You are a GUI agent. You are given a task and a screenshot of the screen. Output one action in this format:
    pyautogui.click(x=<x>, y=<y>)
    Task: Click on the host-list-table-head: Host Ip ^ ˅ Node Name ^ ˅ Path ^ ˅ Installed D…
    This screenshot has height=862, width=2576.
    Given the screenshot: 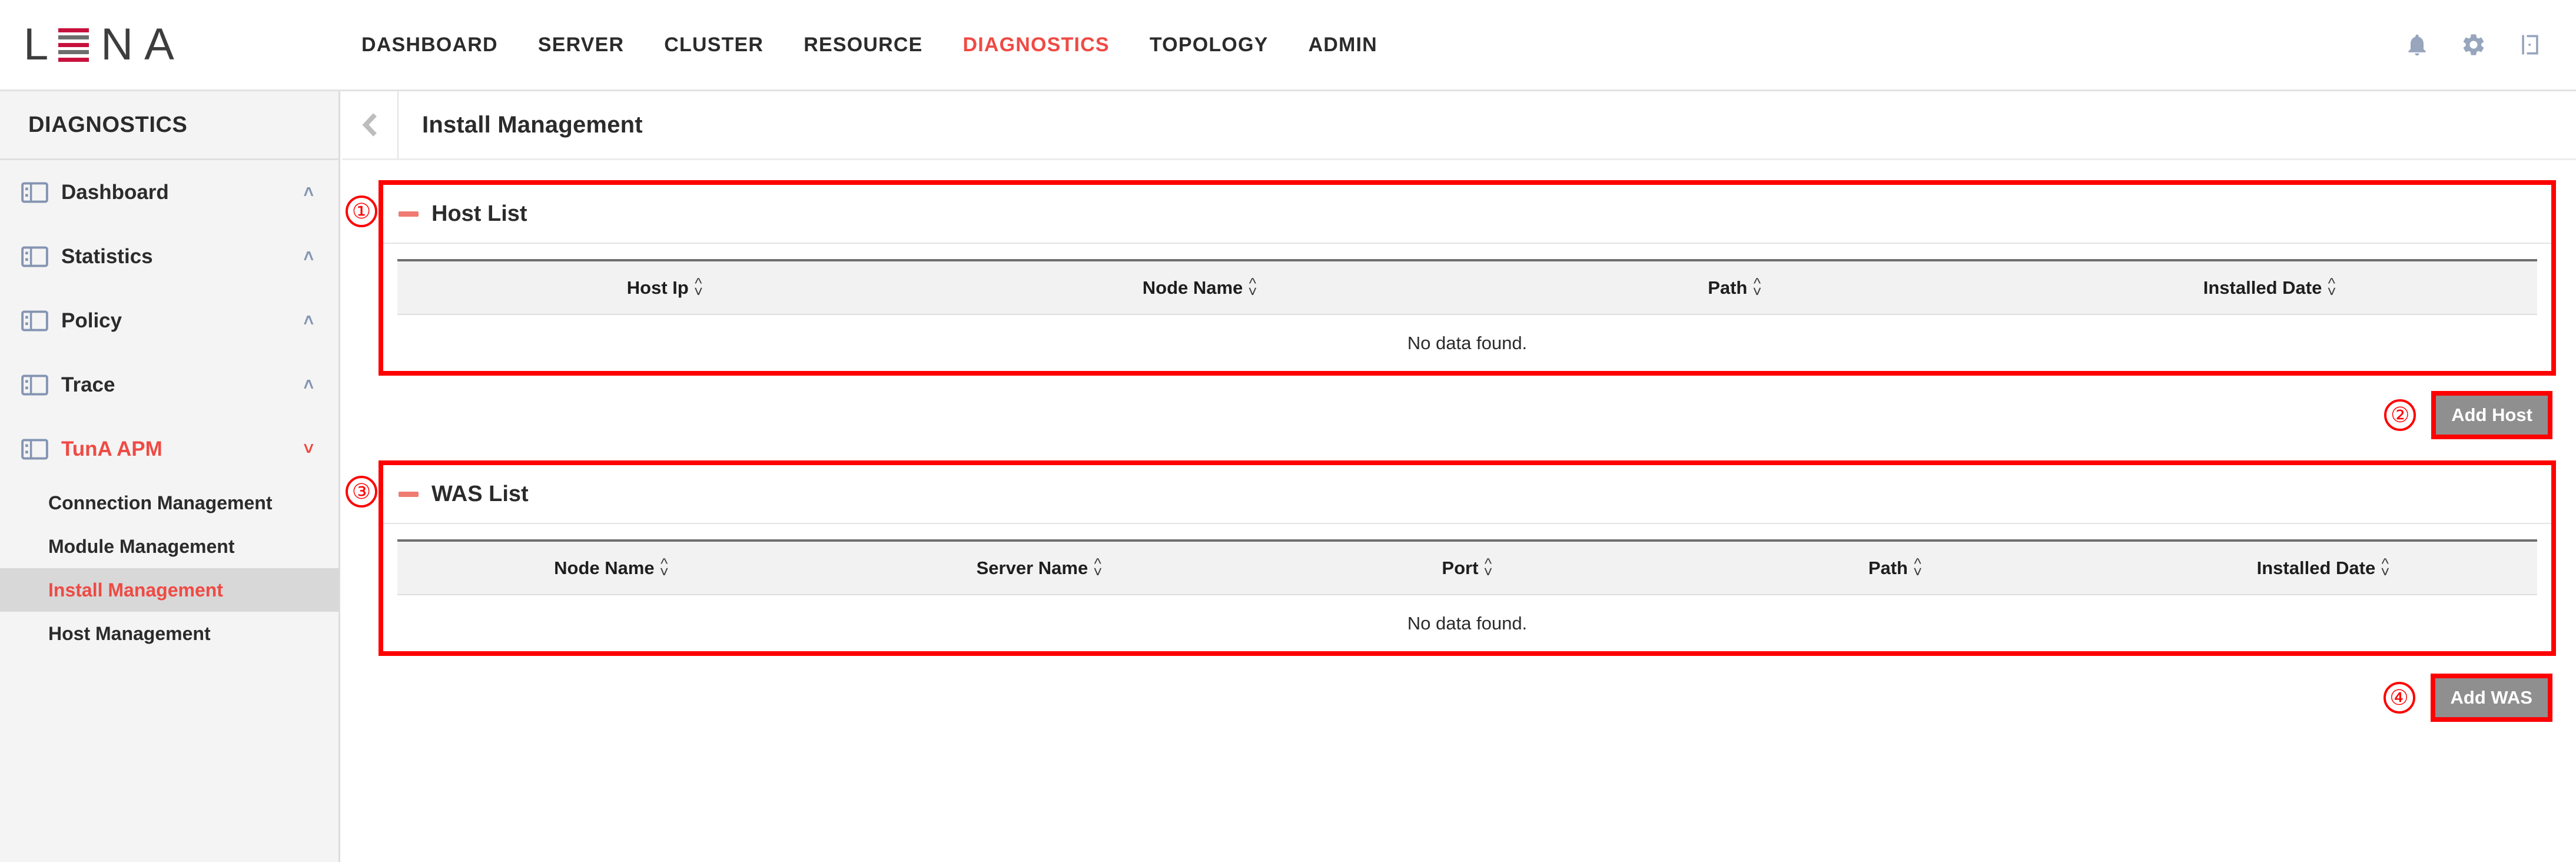 What is the action you would take?
    pyautogui.click(x=1467, y=287)
    